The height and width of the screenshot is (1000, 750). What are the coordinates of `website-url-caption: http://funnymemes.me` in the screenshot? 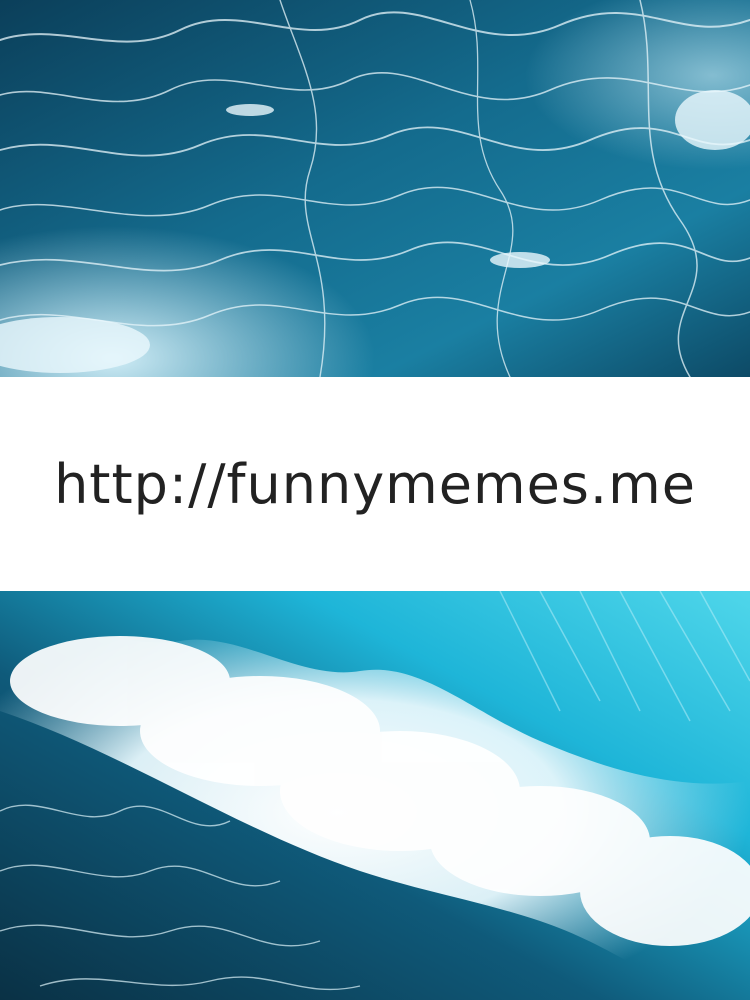 It's located at (375, 484).